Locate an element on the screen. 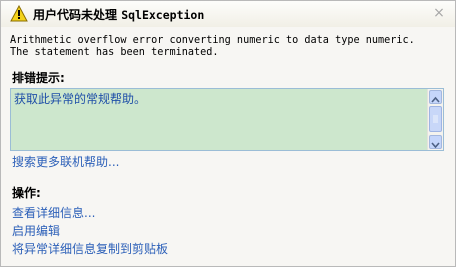  copy-exception-detail-link: 将异常详细信息复制到剪贴板 is located at coordinates (90, 248).